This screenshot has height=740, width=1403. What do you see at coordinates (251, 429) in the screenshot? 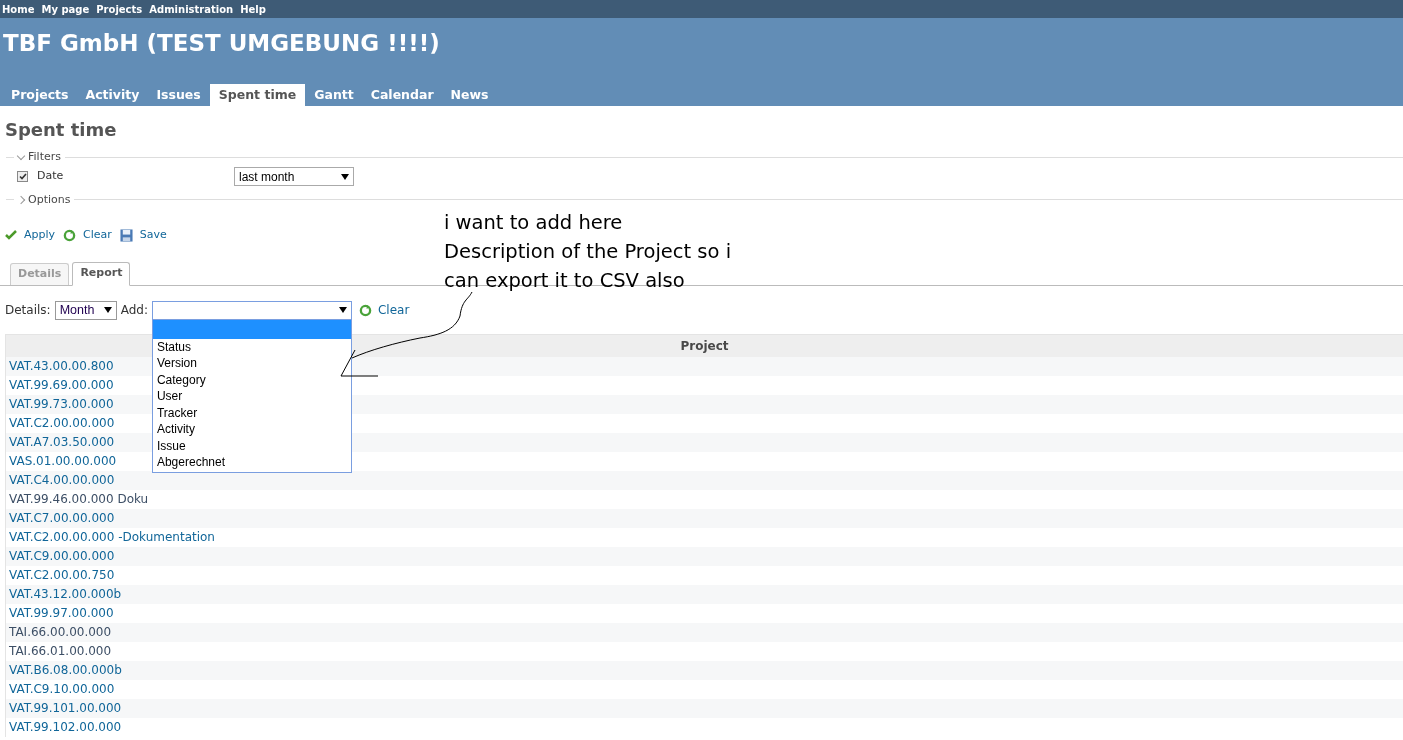
I see `dropdown-option: Activity` at bounding box center [251, 429].